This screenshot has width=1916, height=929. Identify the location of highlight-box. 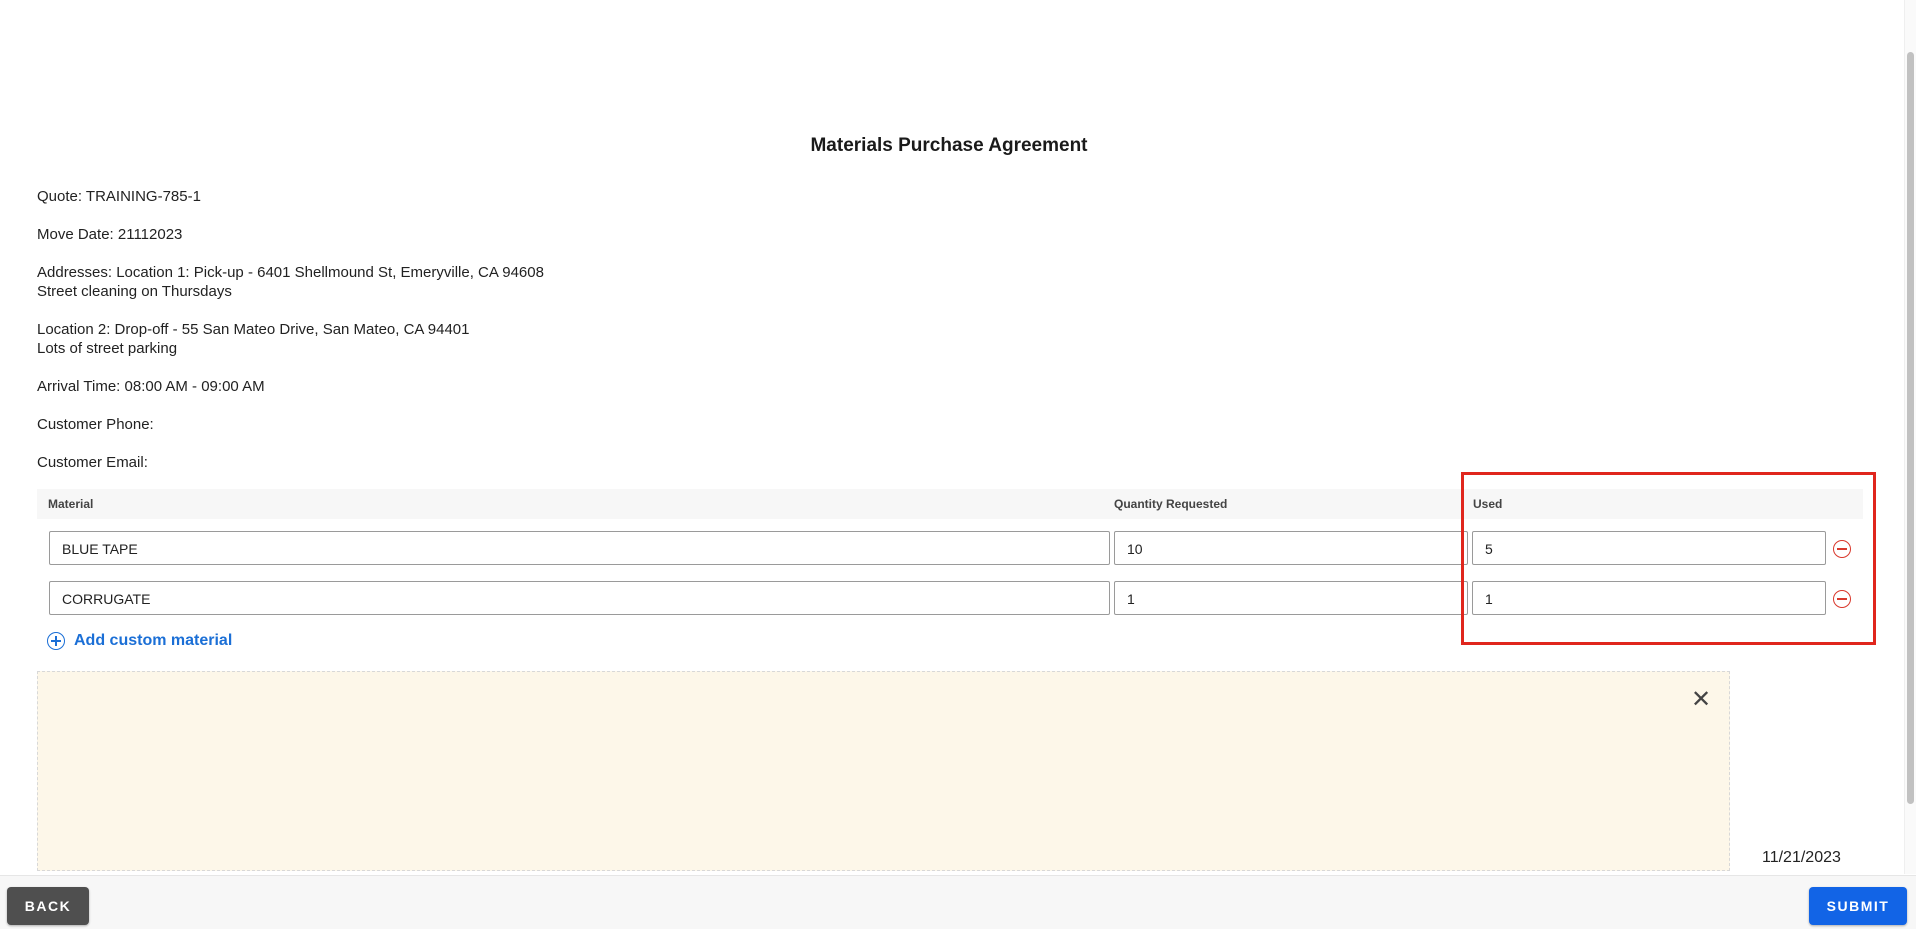
(1668, 558).